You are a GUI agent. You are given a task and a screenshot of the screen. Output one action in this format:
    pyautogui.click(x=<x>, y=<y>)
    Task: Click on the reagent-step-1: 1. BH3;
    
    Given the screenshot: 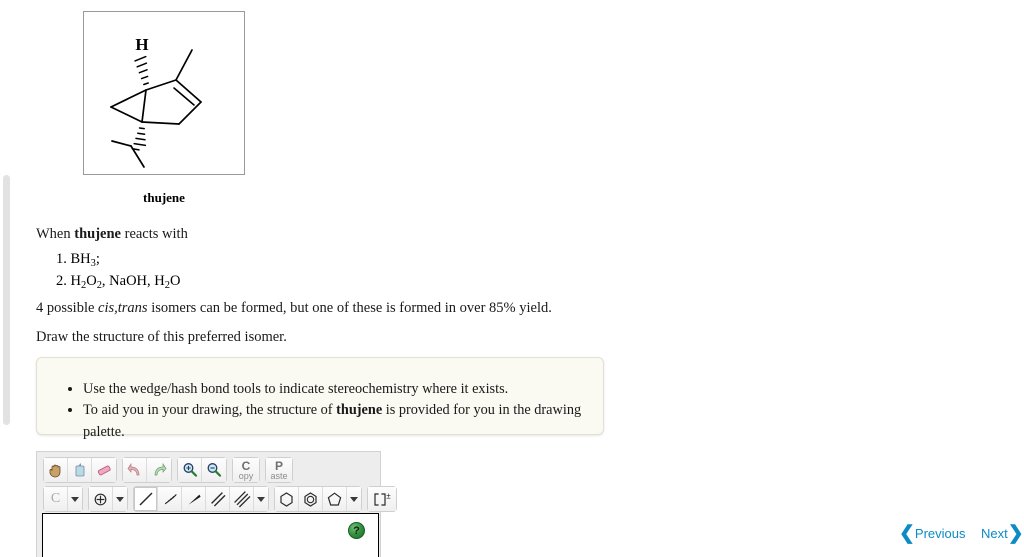 What is the action you would take?
    pyautogui.click(x=118, y=260)
    